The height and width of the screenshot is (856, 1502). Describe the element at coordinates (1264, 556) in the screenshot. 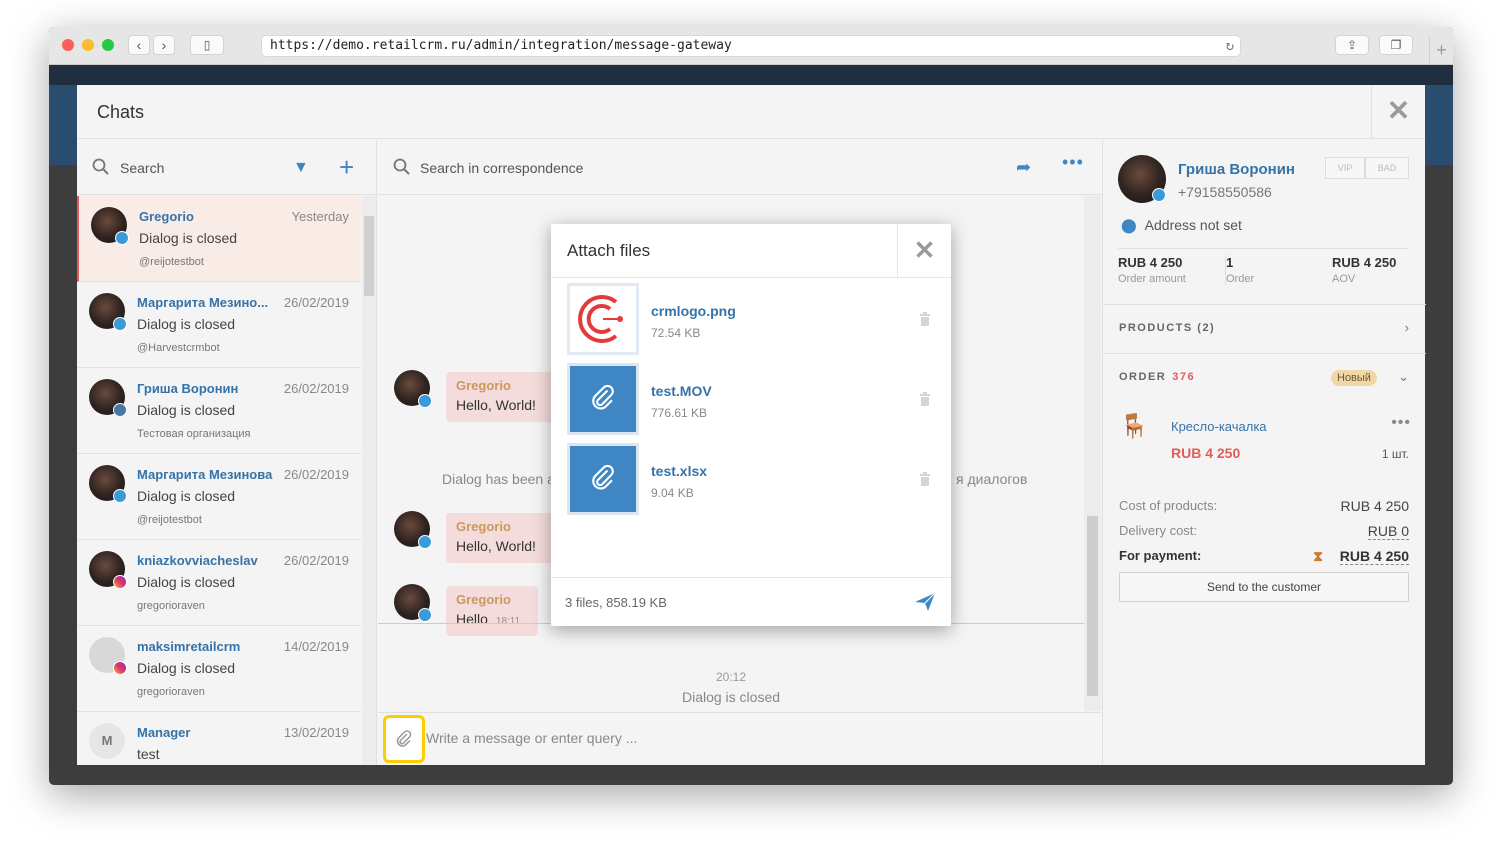

I see `for-payment-row: For payment: ⧗ RUB 4 250` at that location.